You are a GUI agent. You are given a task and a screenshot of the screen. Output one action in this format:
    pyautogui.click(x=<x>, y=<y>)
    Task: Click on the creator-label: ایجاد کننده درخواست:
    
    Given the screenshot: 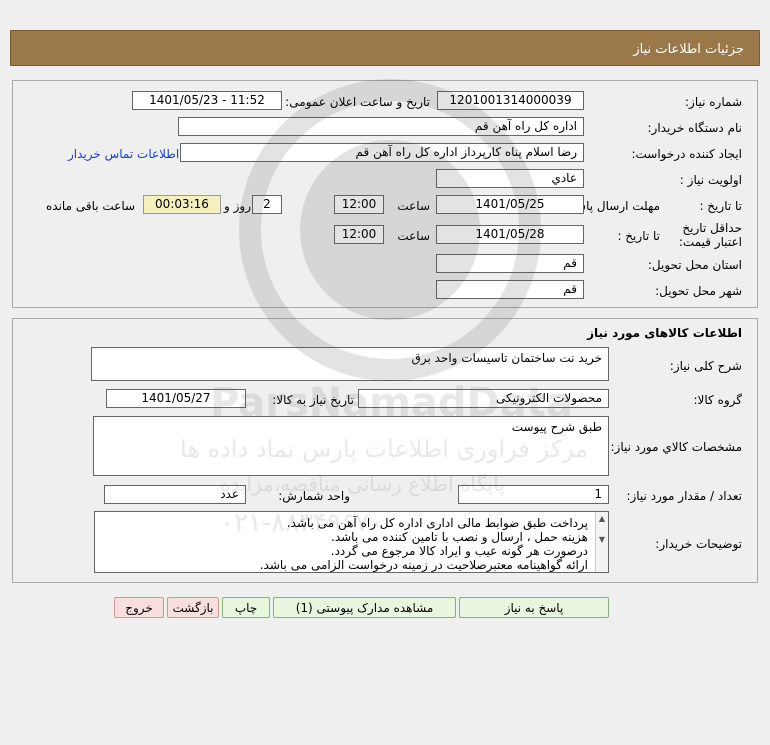 What is the action you would take?
    pyautogui.click(x=686, y=154)
    